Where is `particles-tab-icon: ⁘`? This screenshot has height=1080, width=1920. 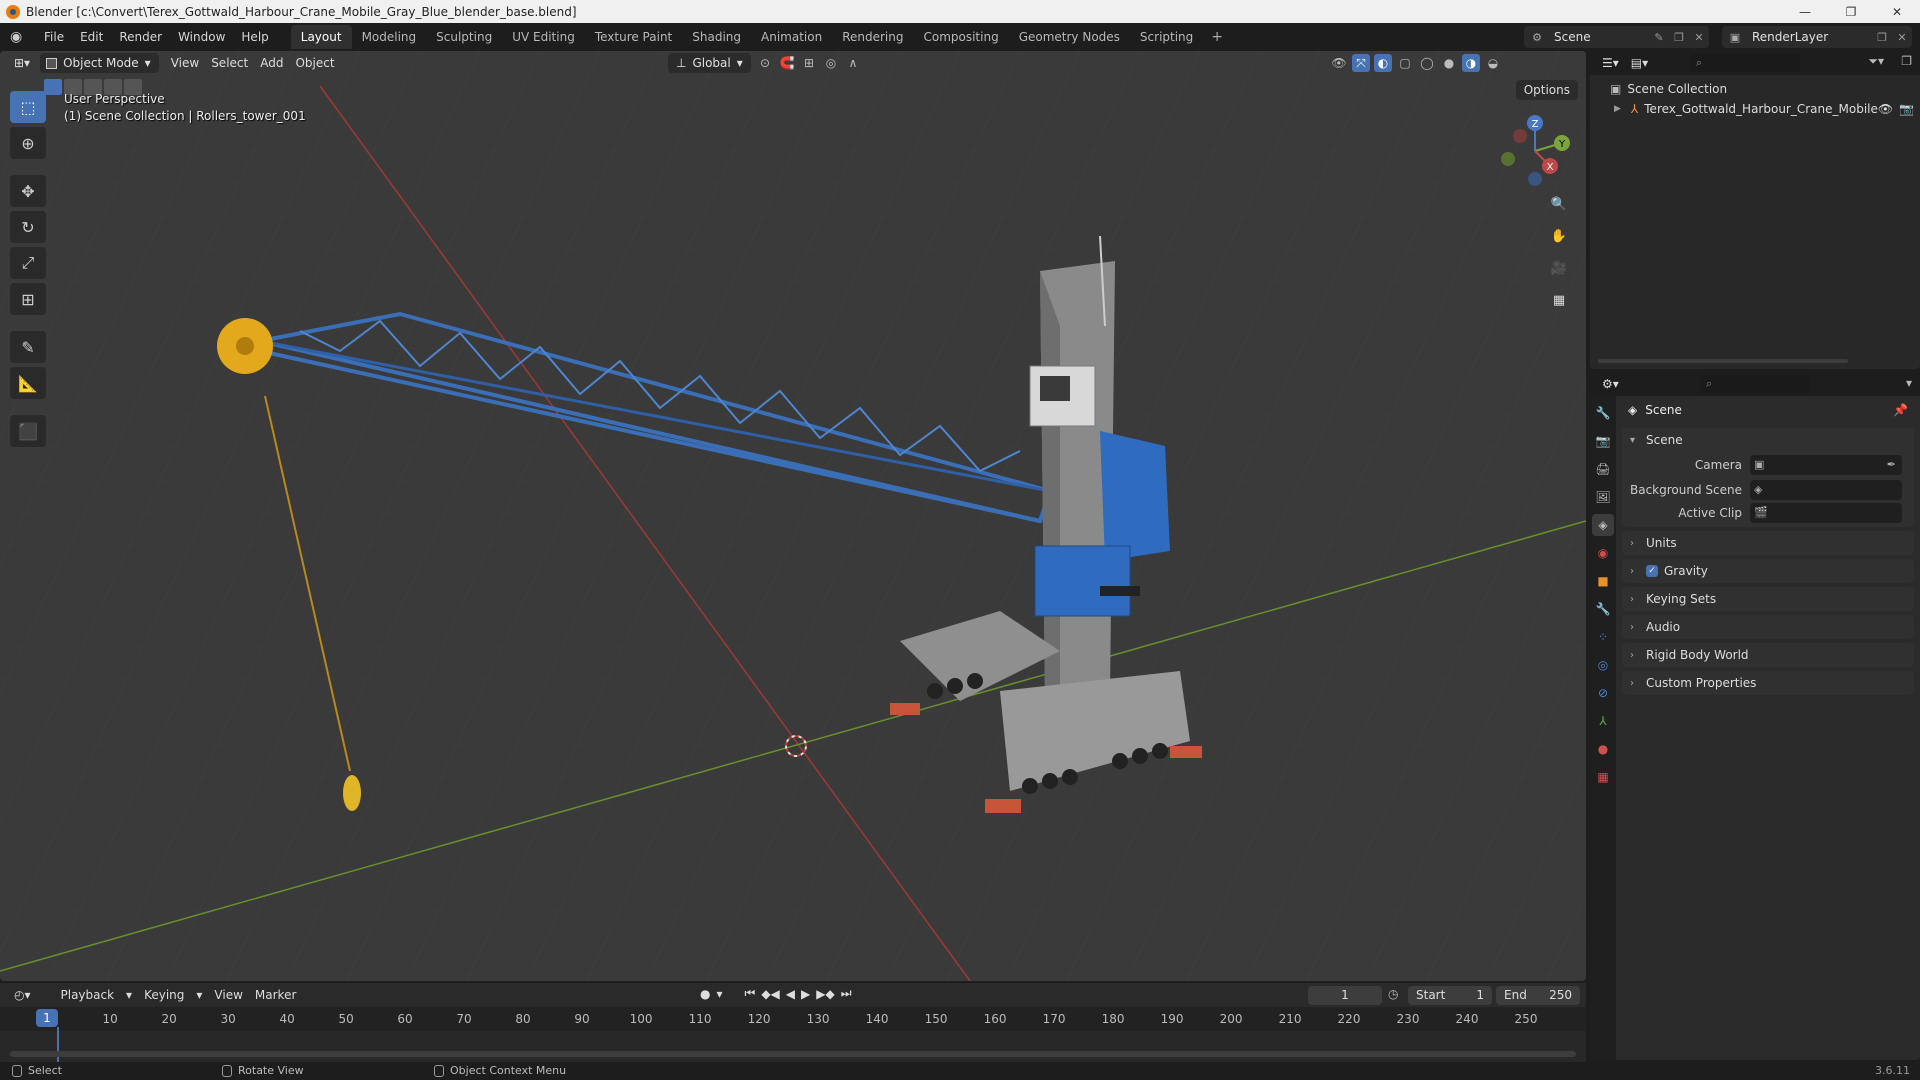
particles-tab-icon: ⁘ is located at coordinates (1603, 637).